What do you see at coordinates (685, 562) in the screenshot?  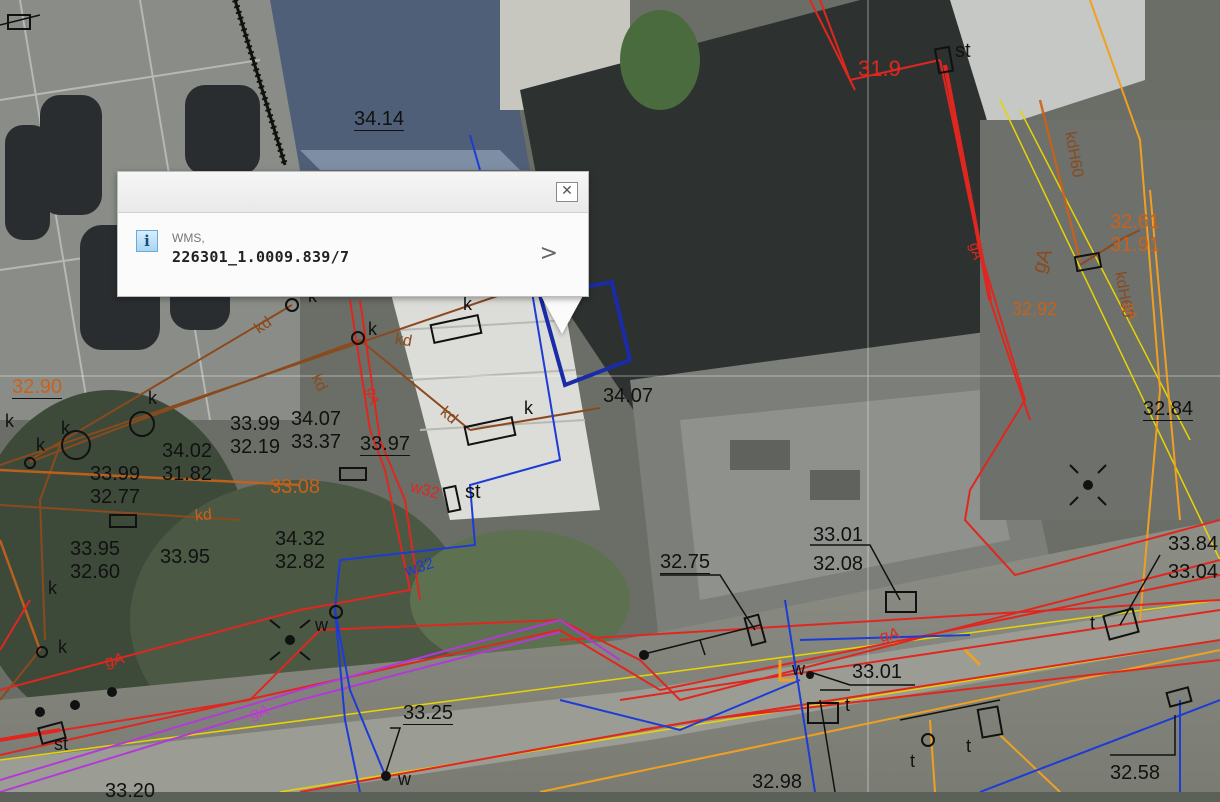 I see `elevation-label: 32.75` at bounding box center [685, 562].